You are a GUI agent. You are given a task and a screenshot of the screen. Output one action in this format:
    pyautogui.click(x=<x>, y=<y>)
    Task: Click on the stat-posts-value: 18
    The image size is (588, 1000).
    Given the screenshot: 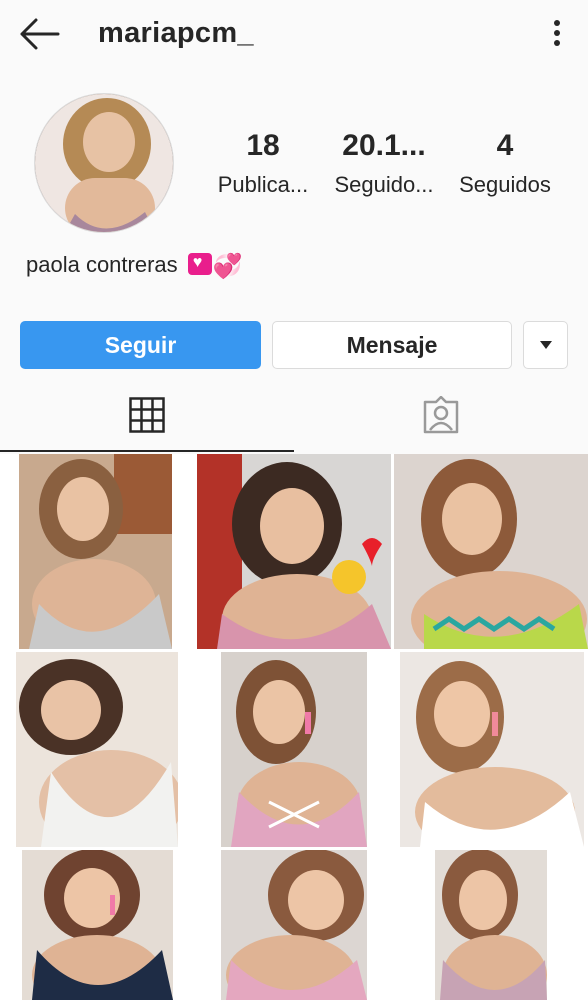 What is the action you would take?
    pyautogui.click(x=263, y=145)
    